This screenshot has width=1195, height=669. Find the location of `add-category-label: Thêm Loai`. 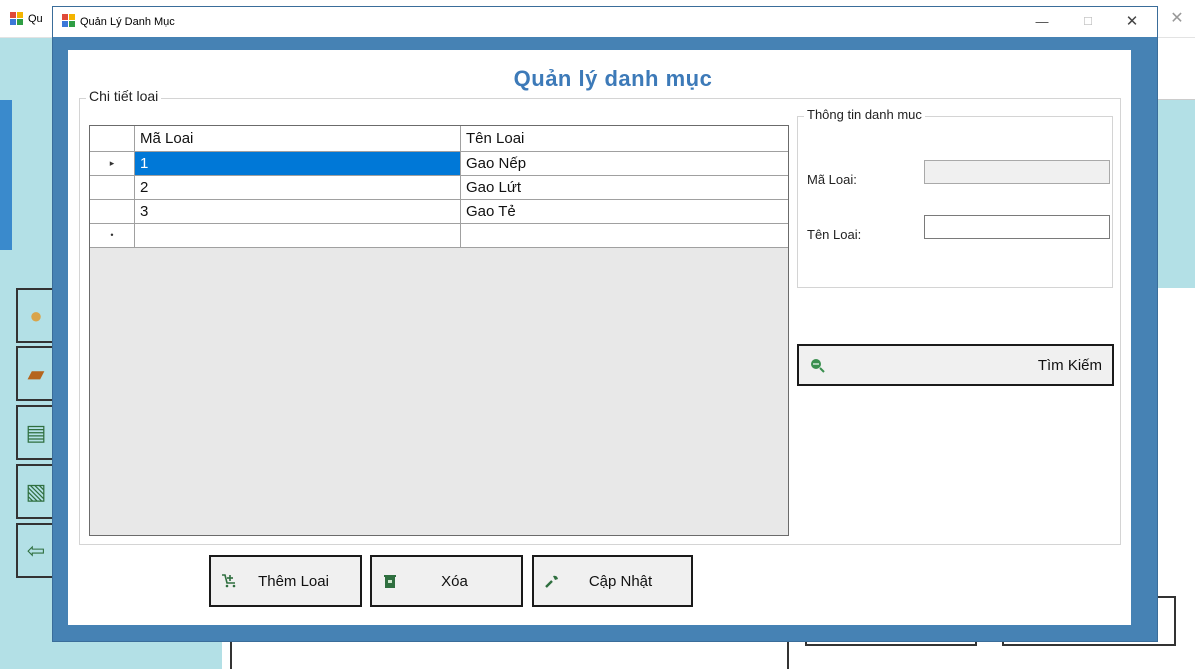

add-category-label: Thêm Loai is located at coordinates (293, 581).